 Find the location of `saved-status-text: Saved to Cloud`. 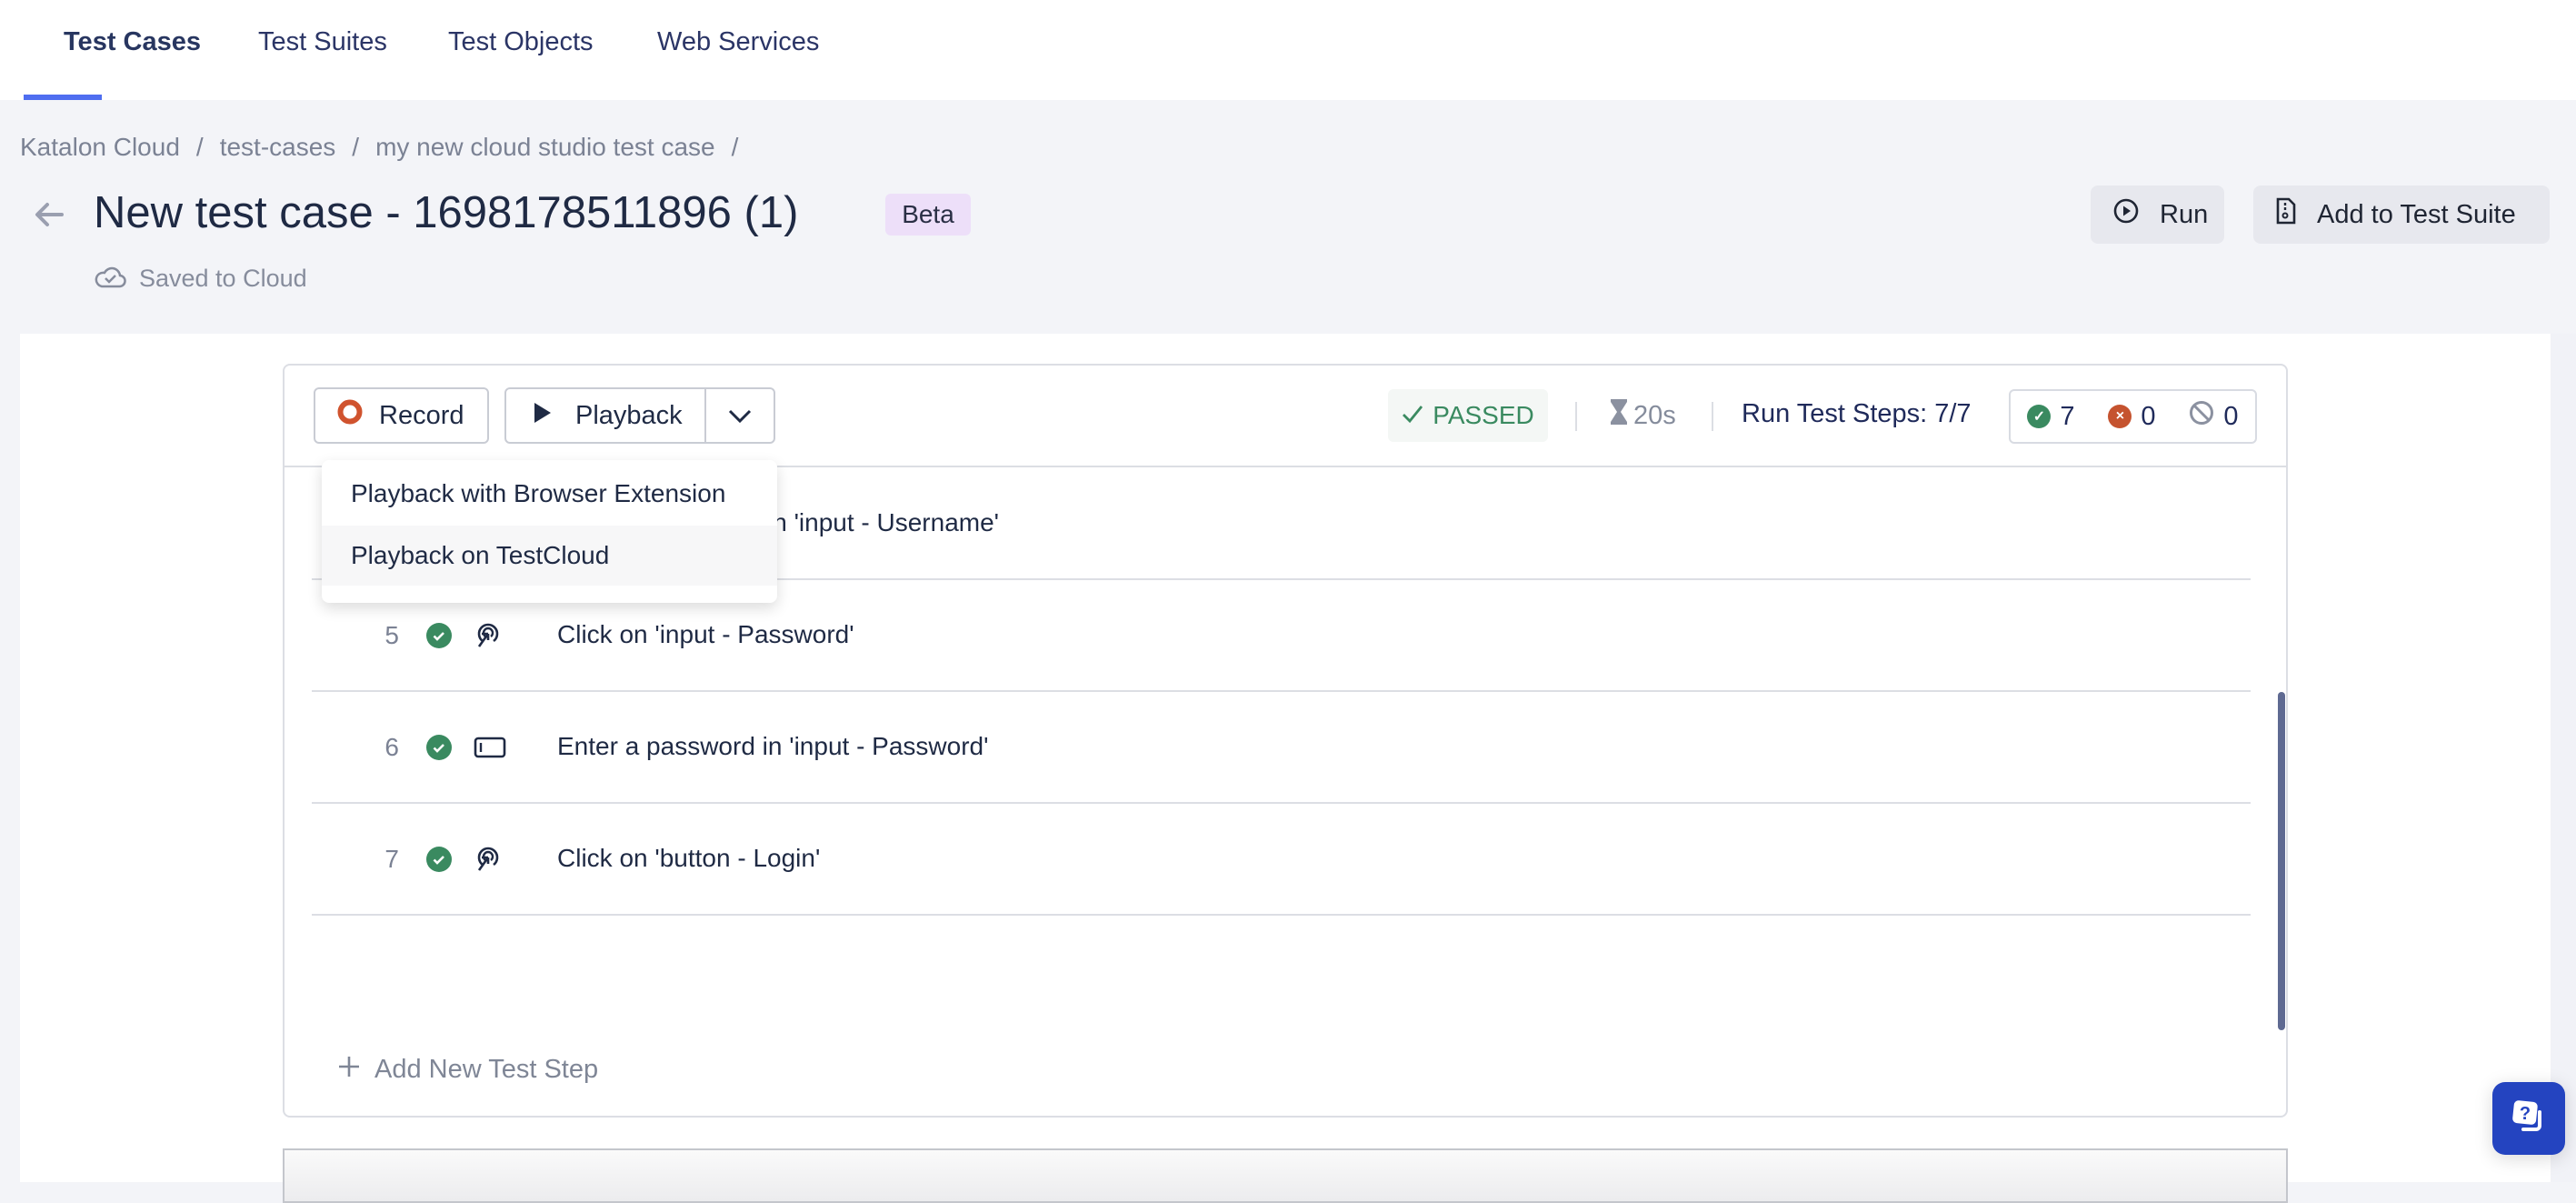

saved-status-text: Saved to Cloud is located at coordinates (223, 278).